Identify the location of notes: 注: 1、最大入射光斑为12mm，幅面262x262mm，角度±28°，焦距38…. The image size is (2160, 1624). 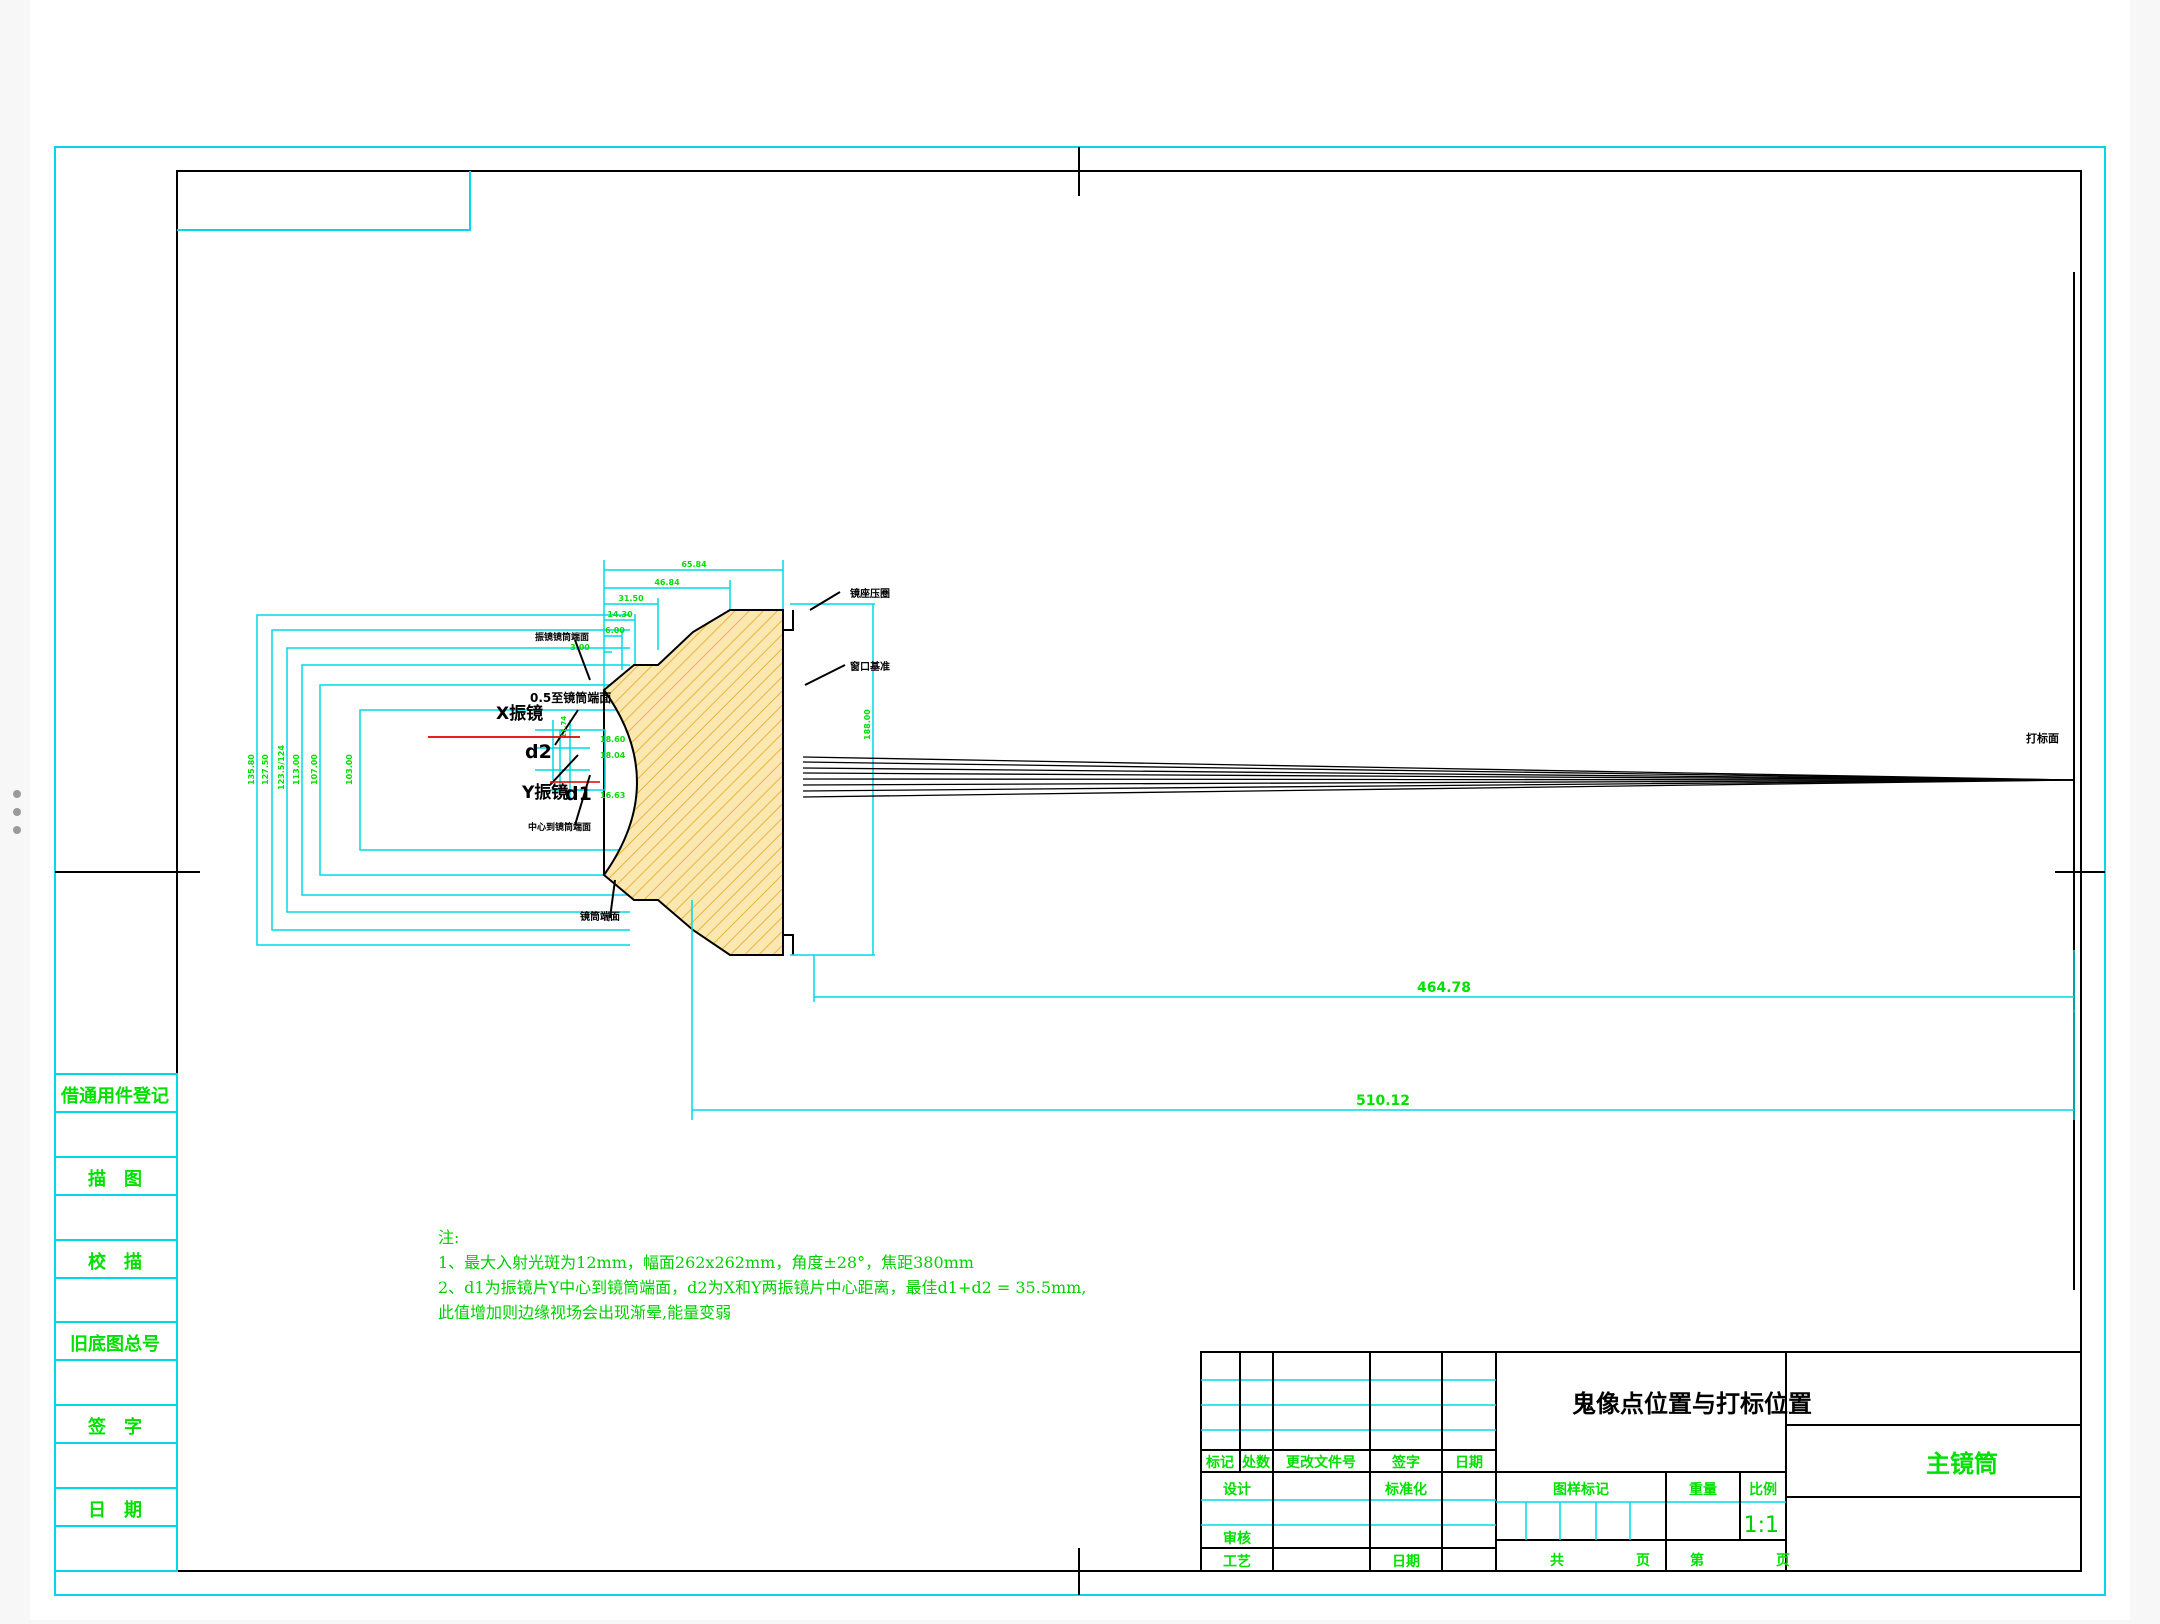
(762, 1275).